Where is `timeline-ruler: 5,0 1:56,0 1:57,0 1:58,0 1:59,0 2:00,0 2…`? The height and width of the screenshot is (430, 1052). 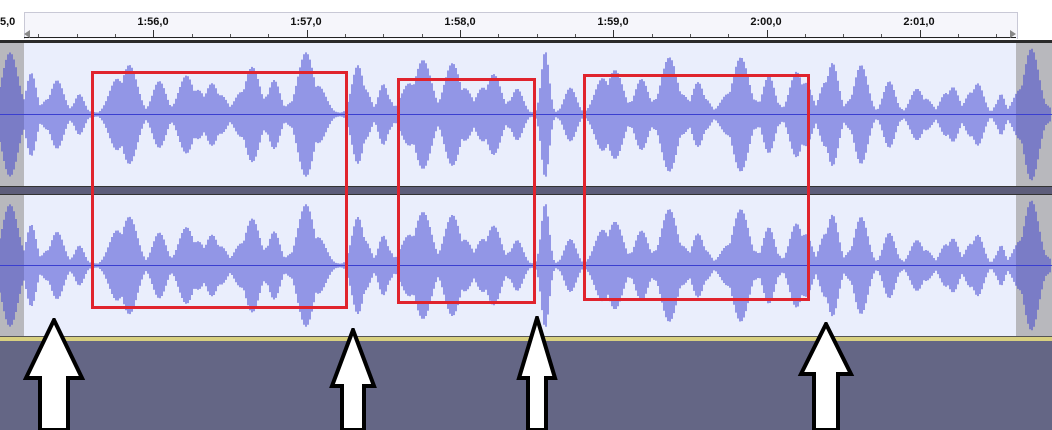 timeline-ruler: 5,0 1:56,0 1:57,0 1:58,0 1:59,0 2:00,0 2… is located at coordinates (526, 20).